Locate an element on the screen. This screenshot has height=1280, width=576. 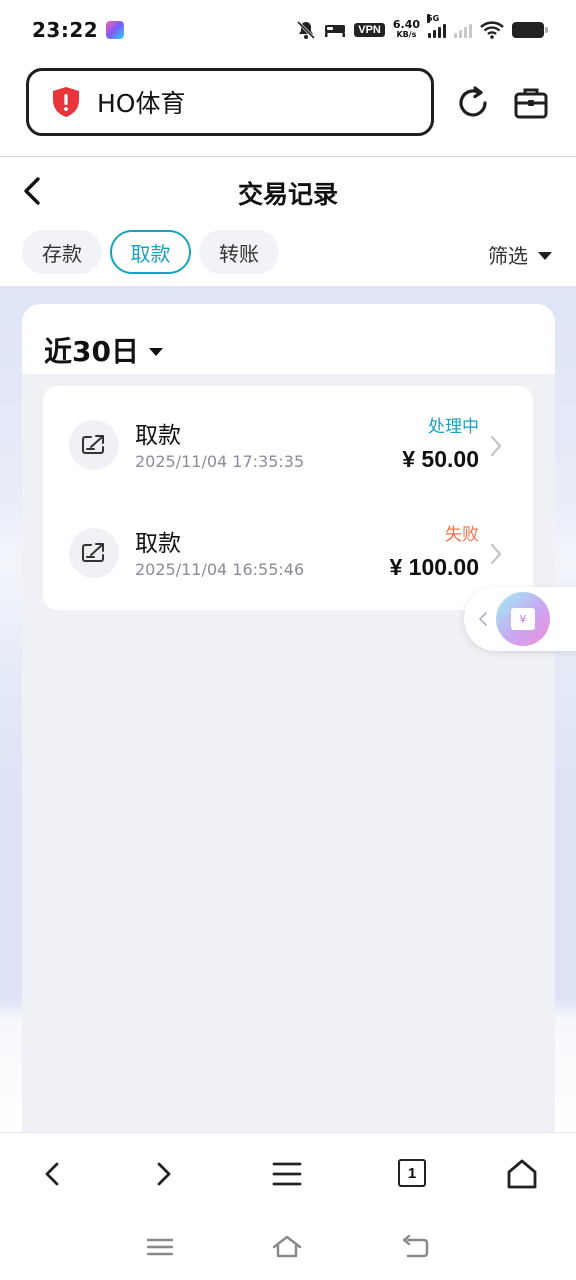
period-label: 近30日 is located at coordinates (91, 351).